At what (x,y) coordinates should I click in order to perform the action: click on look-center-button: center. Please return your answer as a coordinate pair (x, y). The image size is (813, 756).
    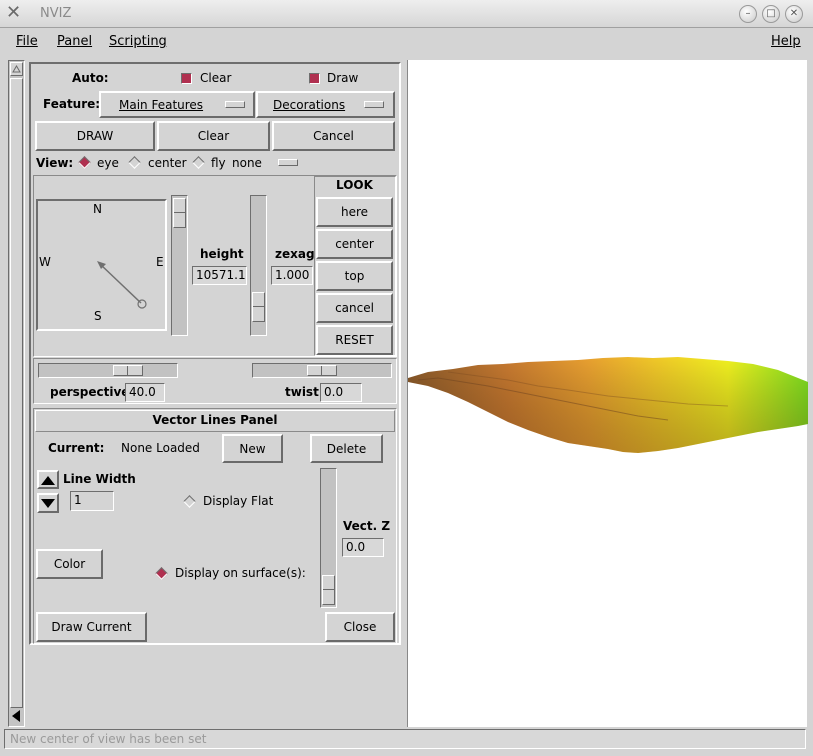
    Looking at the image, I should click on (354, 244).